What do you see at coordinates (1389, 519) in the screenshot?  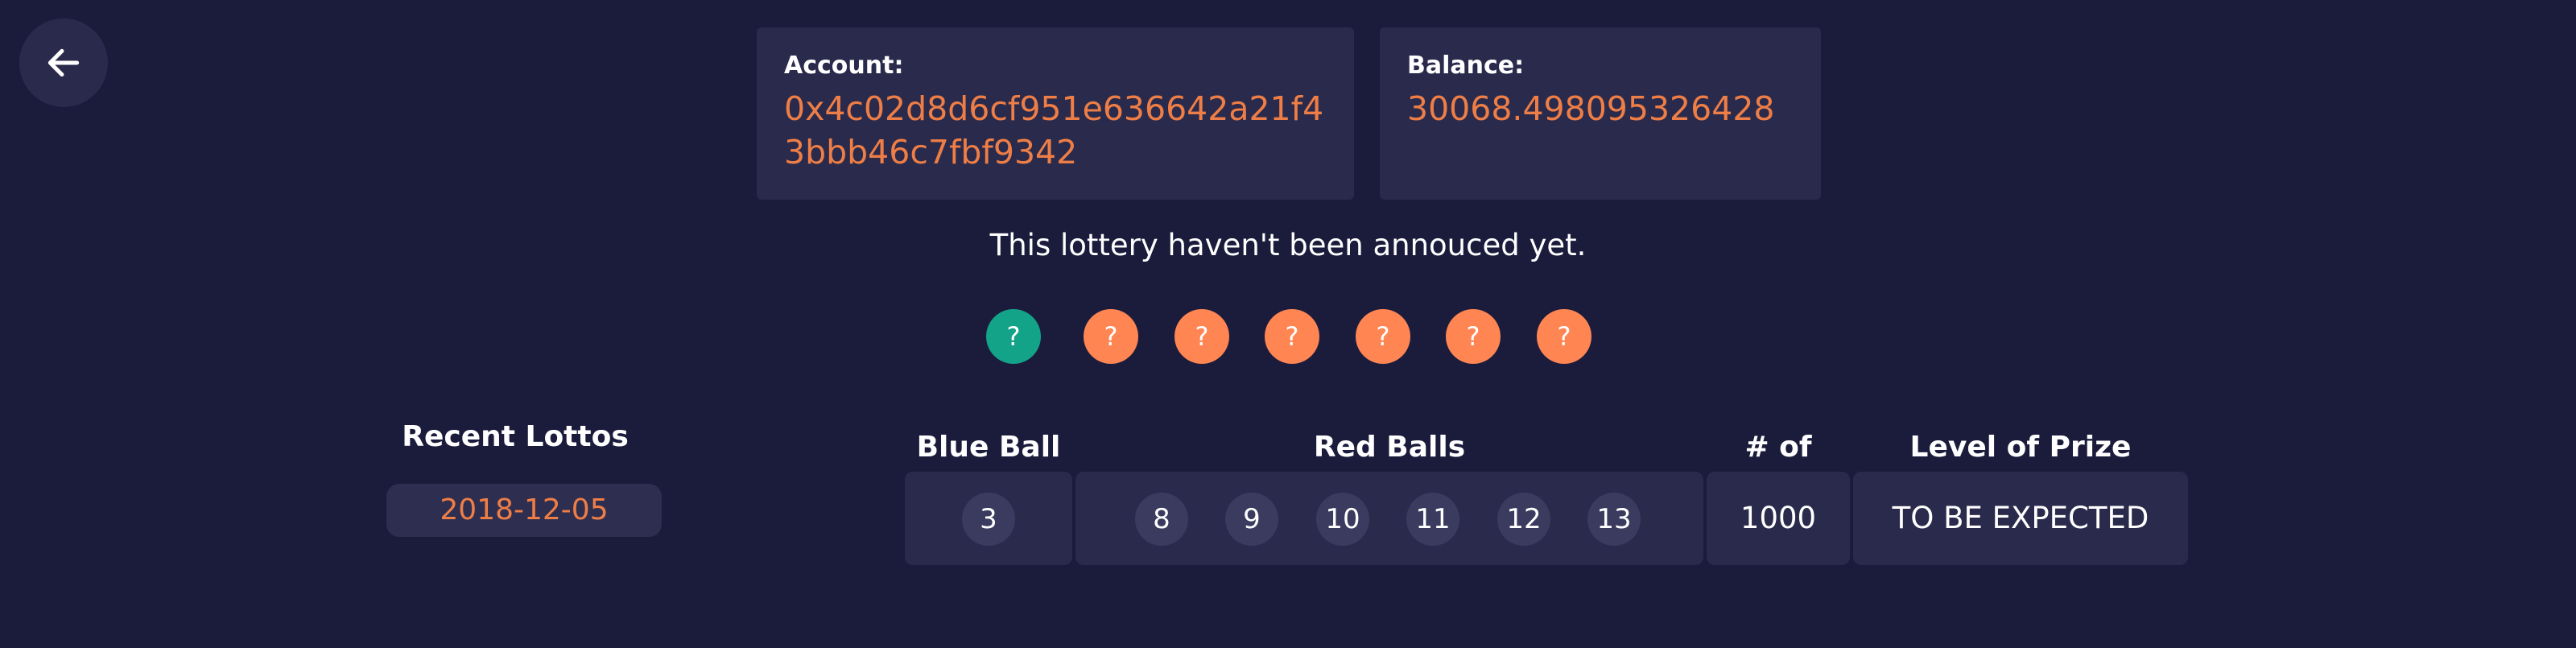 I see `red-balls-cell: 8 9 10 11 12 13` at bounding box center [1389, 519].